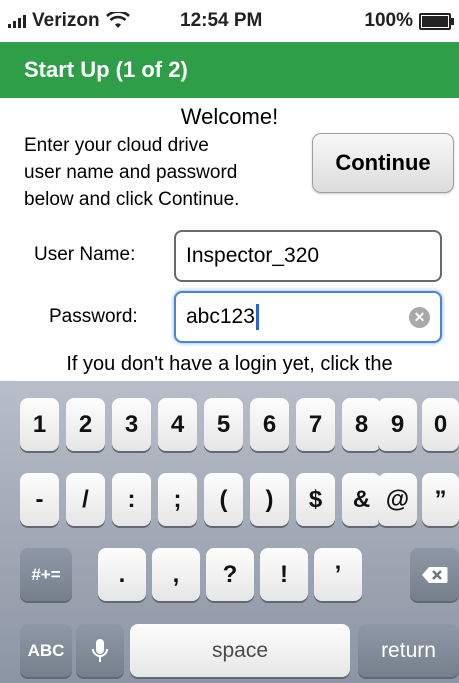 This screenshot has height=683, width=459. I want to click on wifi-icon, so click(117, 20).